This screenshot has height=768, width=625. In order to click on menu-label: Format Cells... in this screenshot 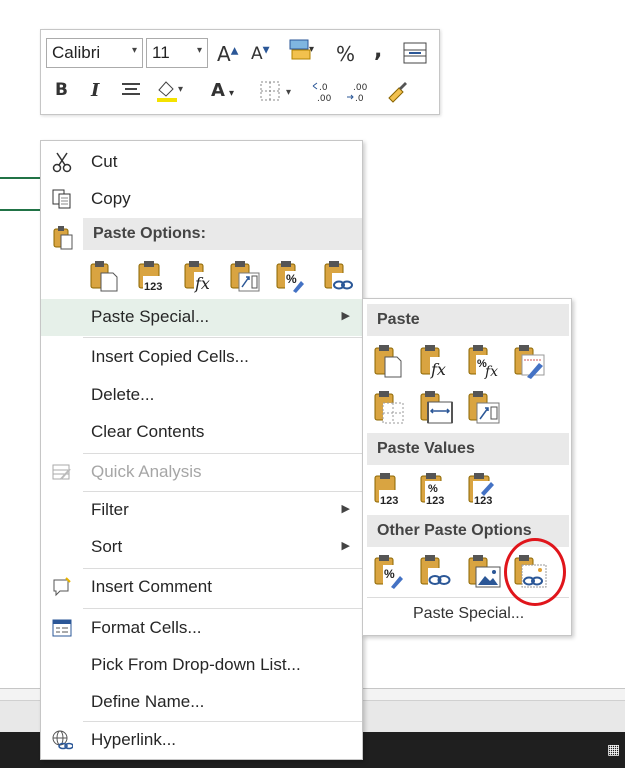, I will do `click(146, 627)`.